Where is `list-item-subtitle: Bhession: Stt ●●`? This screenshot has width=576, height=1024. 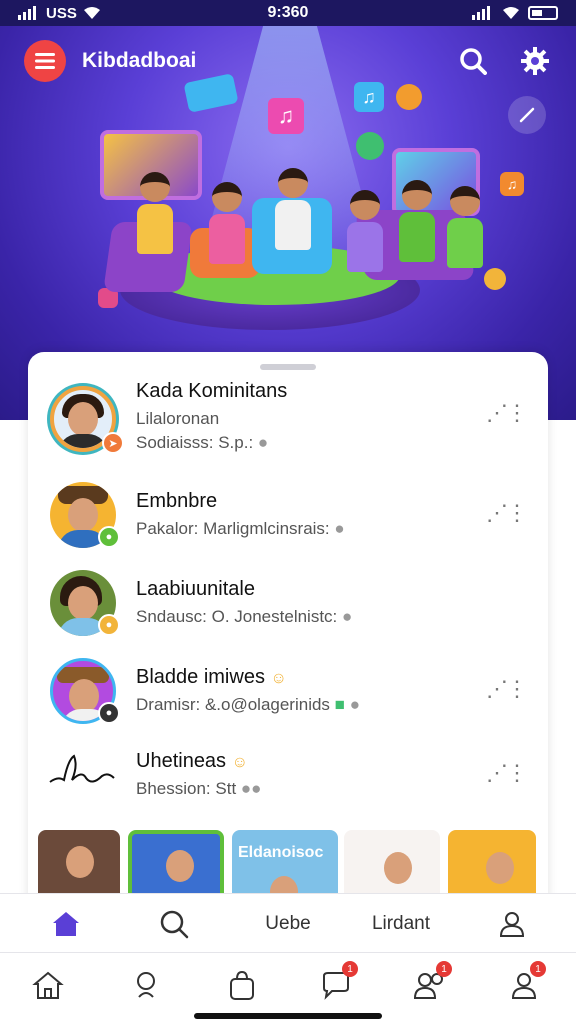
list-item-subtitle: Bhession: Stt ●● is located at coordinates (199, 788).